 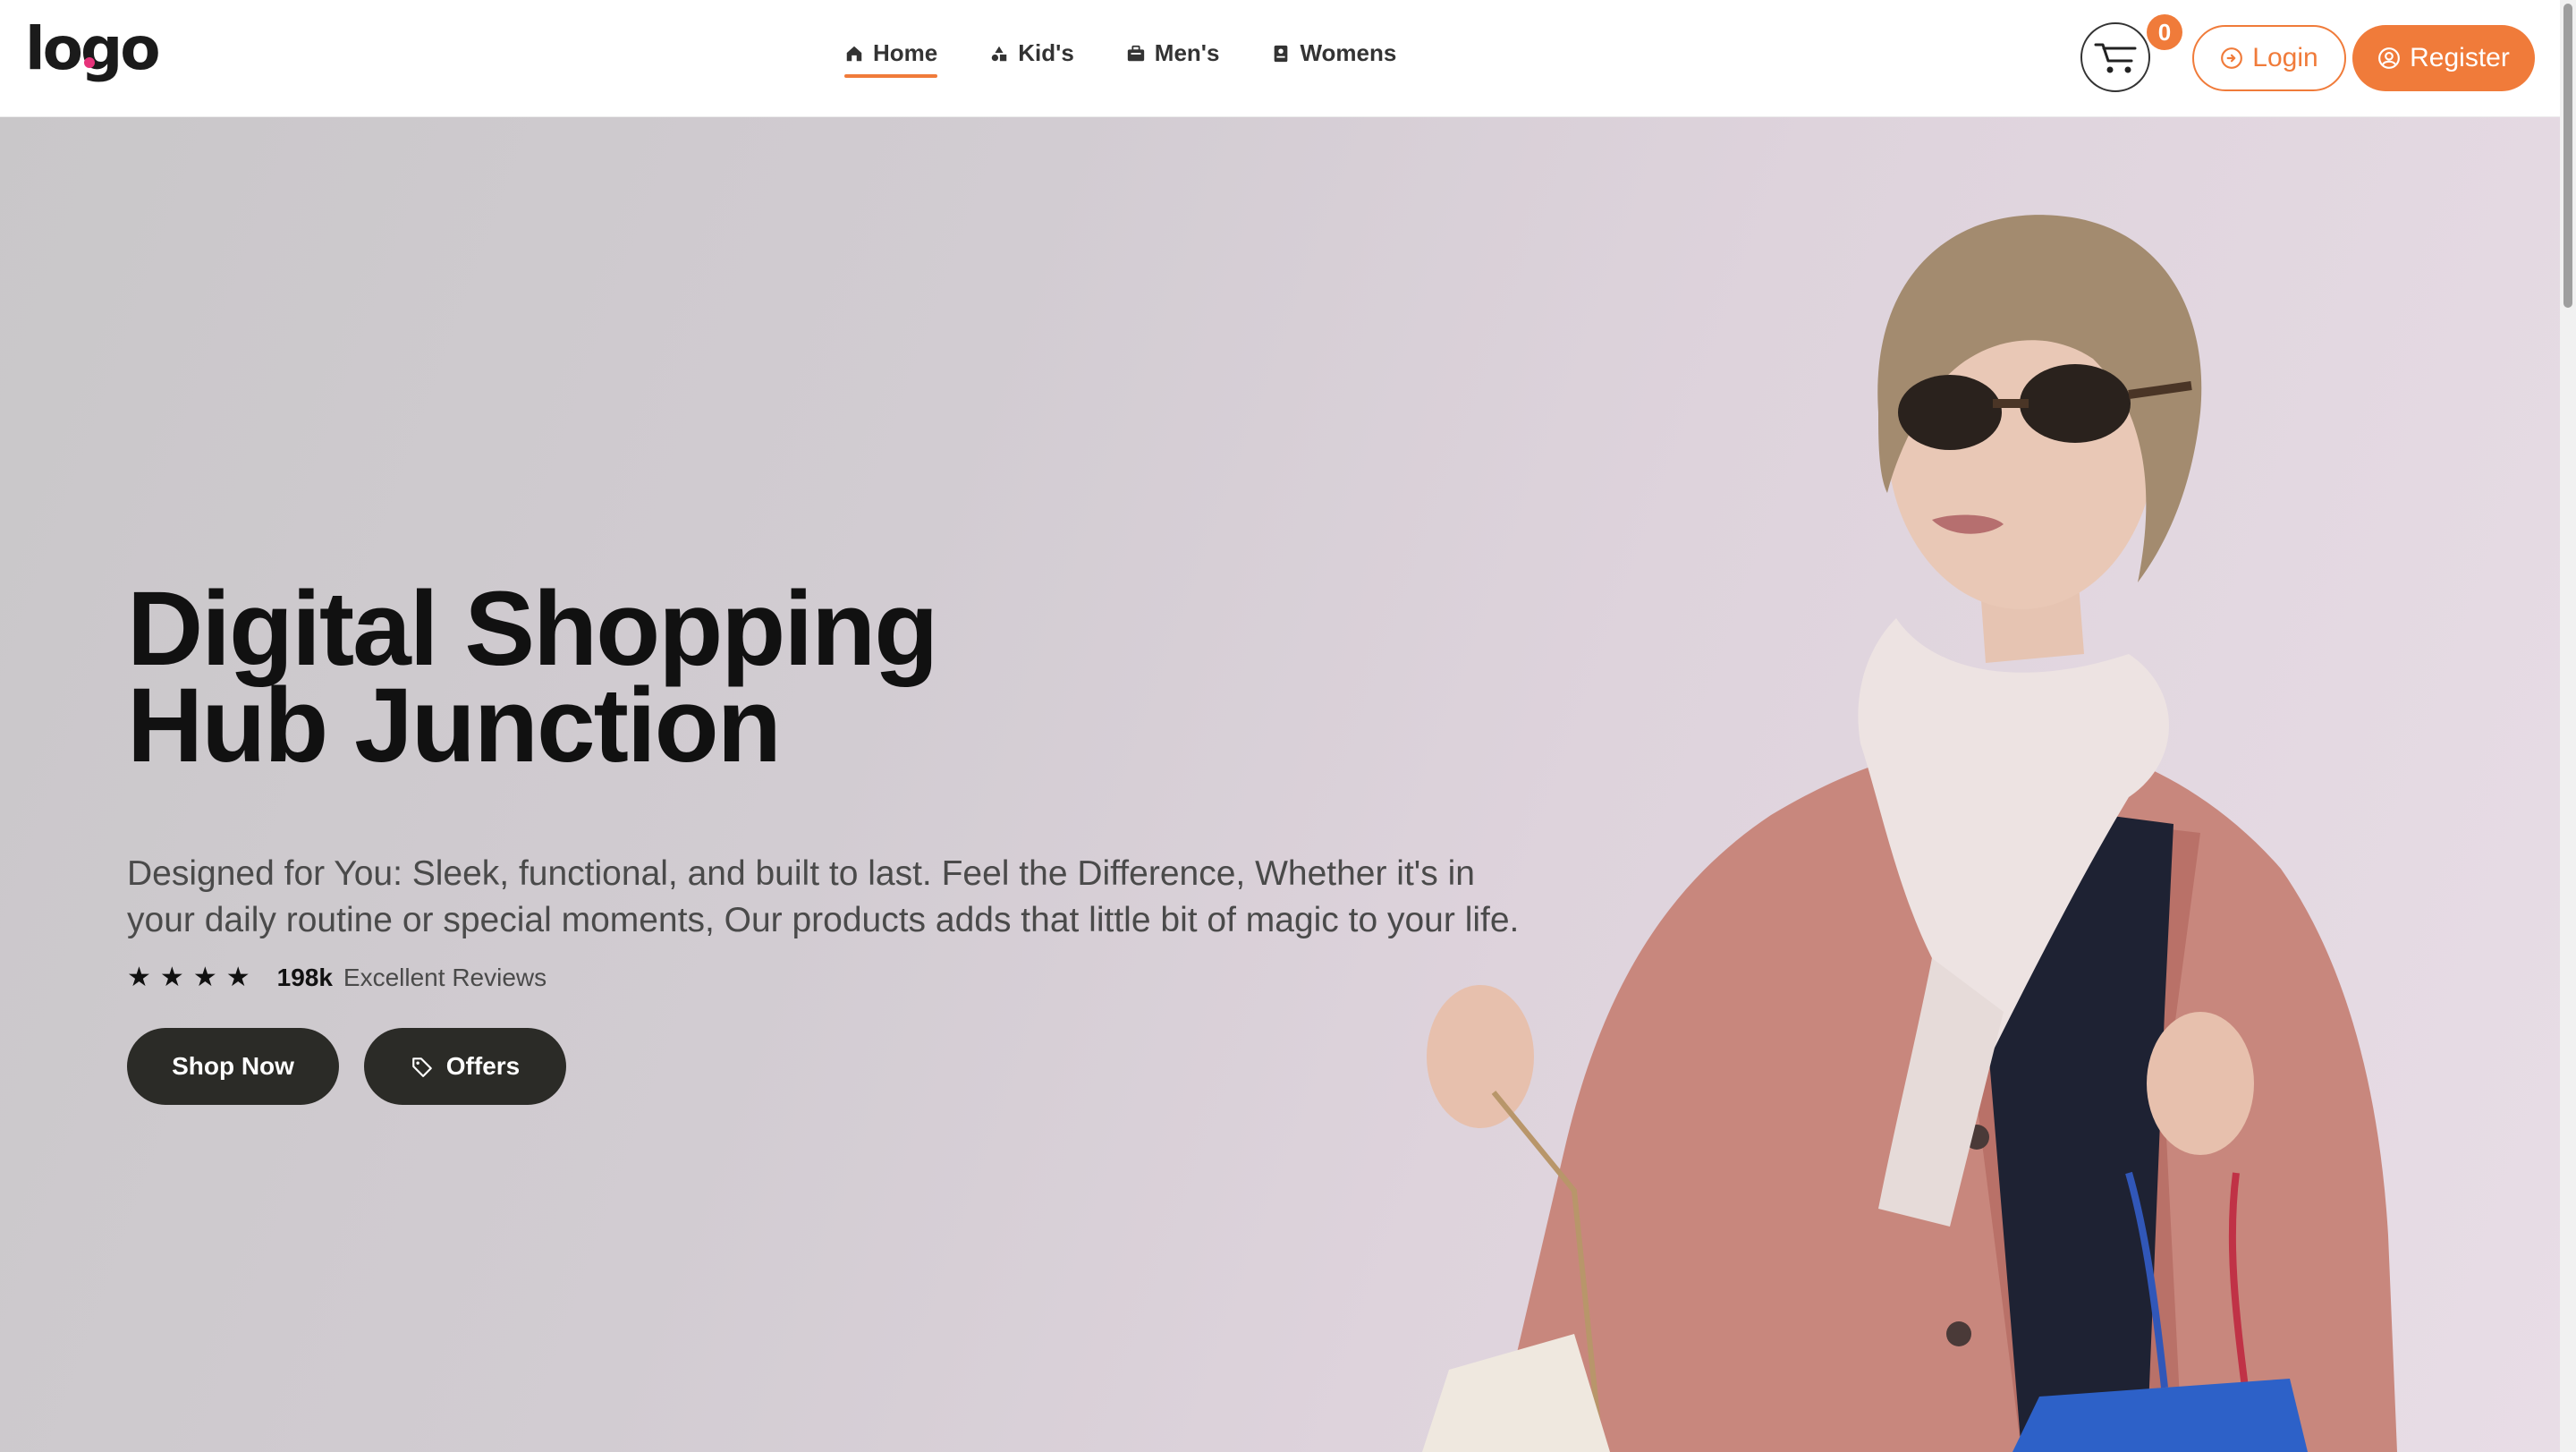 I want to click on offers-button: Offers, so click(x=465, y=1066).